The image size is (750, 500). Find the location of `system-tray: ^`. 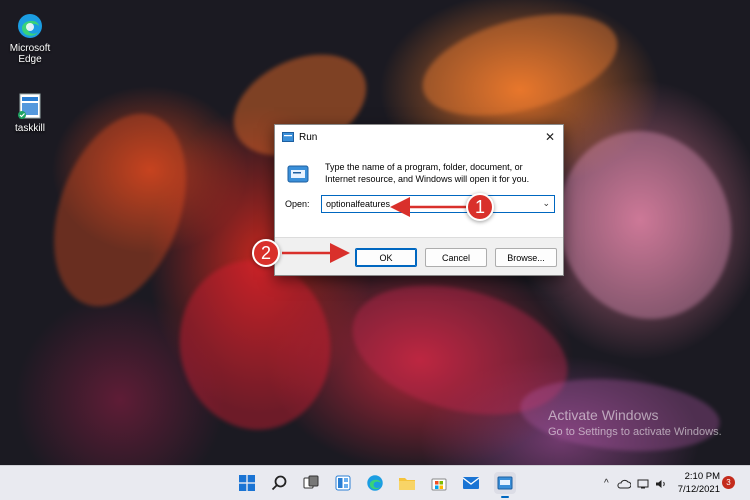

system-tray: ^ is located at coordinates (637, 483).